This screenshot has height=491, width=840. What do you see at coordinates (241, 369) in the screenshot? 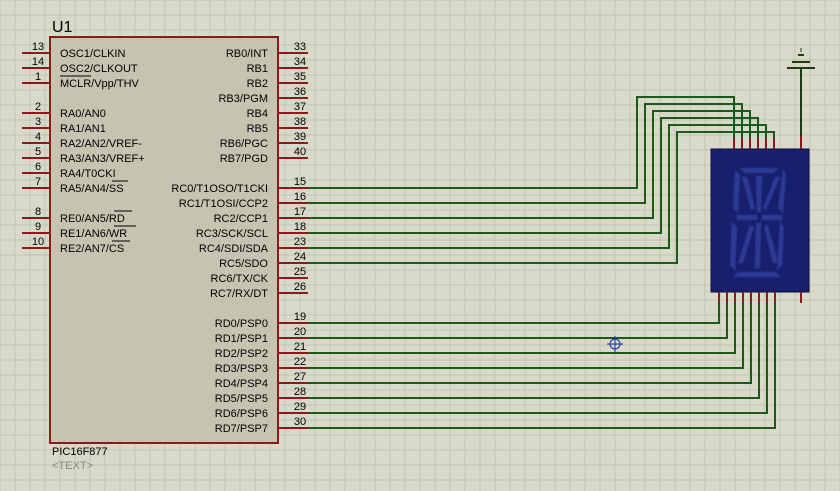
I see `pin-label: RD3/PSP3` at bounding box center [241, 369].